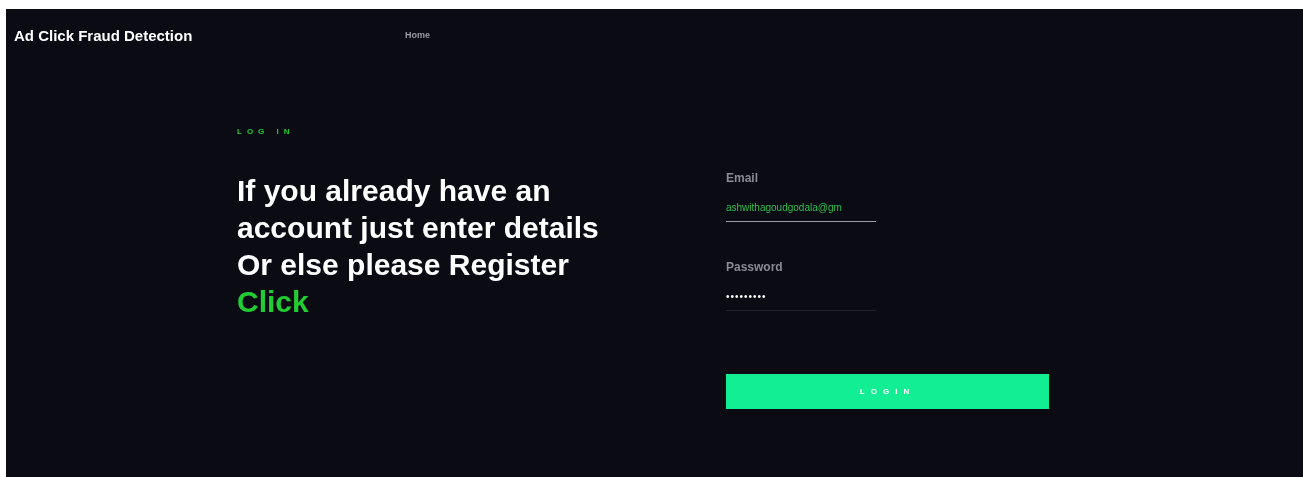 The height and width of the screenshot is (477, 1303). Describe the element at coordinates (417, 35) in the screenshot. I see `nav-link: Home` at that location.